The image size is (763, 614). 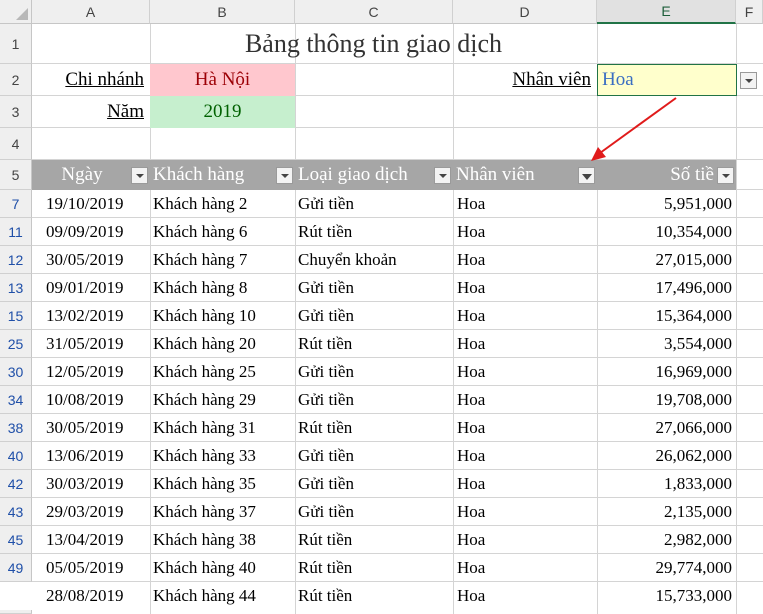 I want to click on column-header-c: C, so click(x=374, y=12).